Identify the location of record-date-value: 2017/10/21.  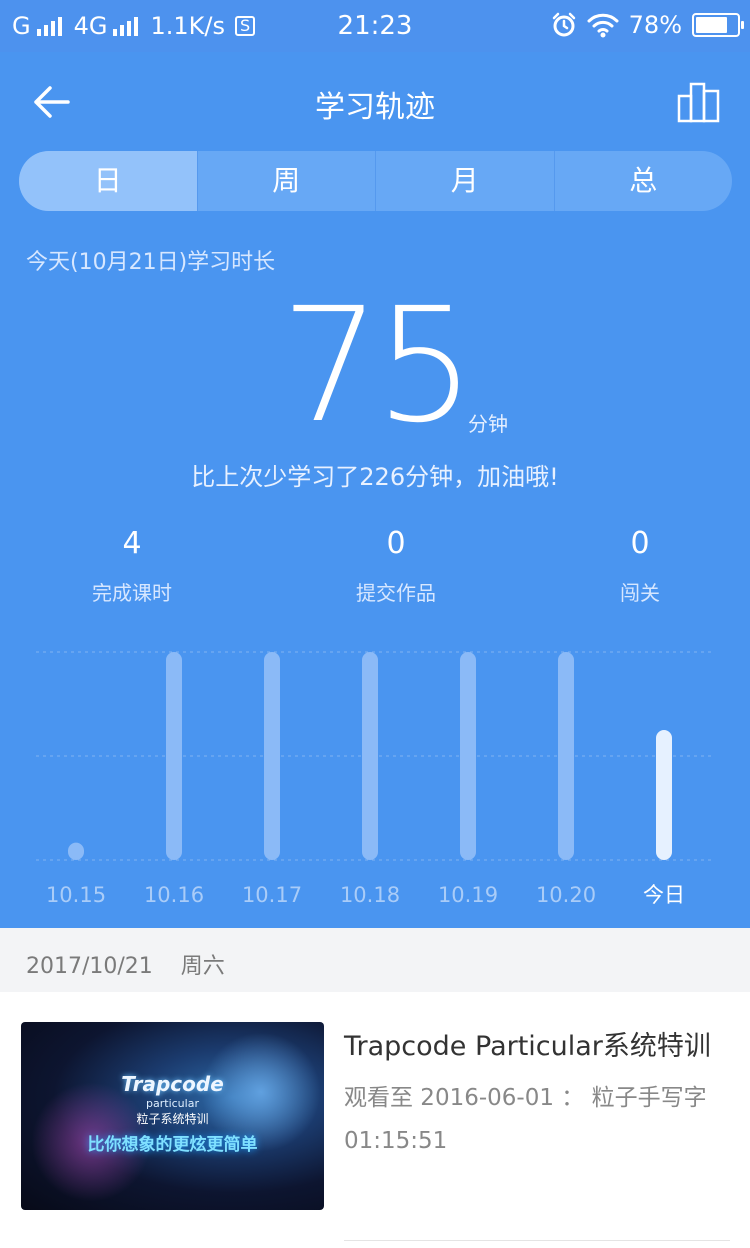
(89, 966).